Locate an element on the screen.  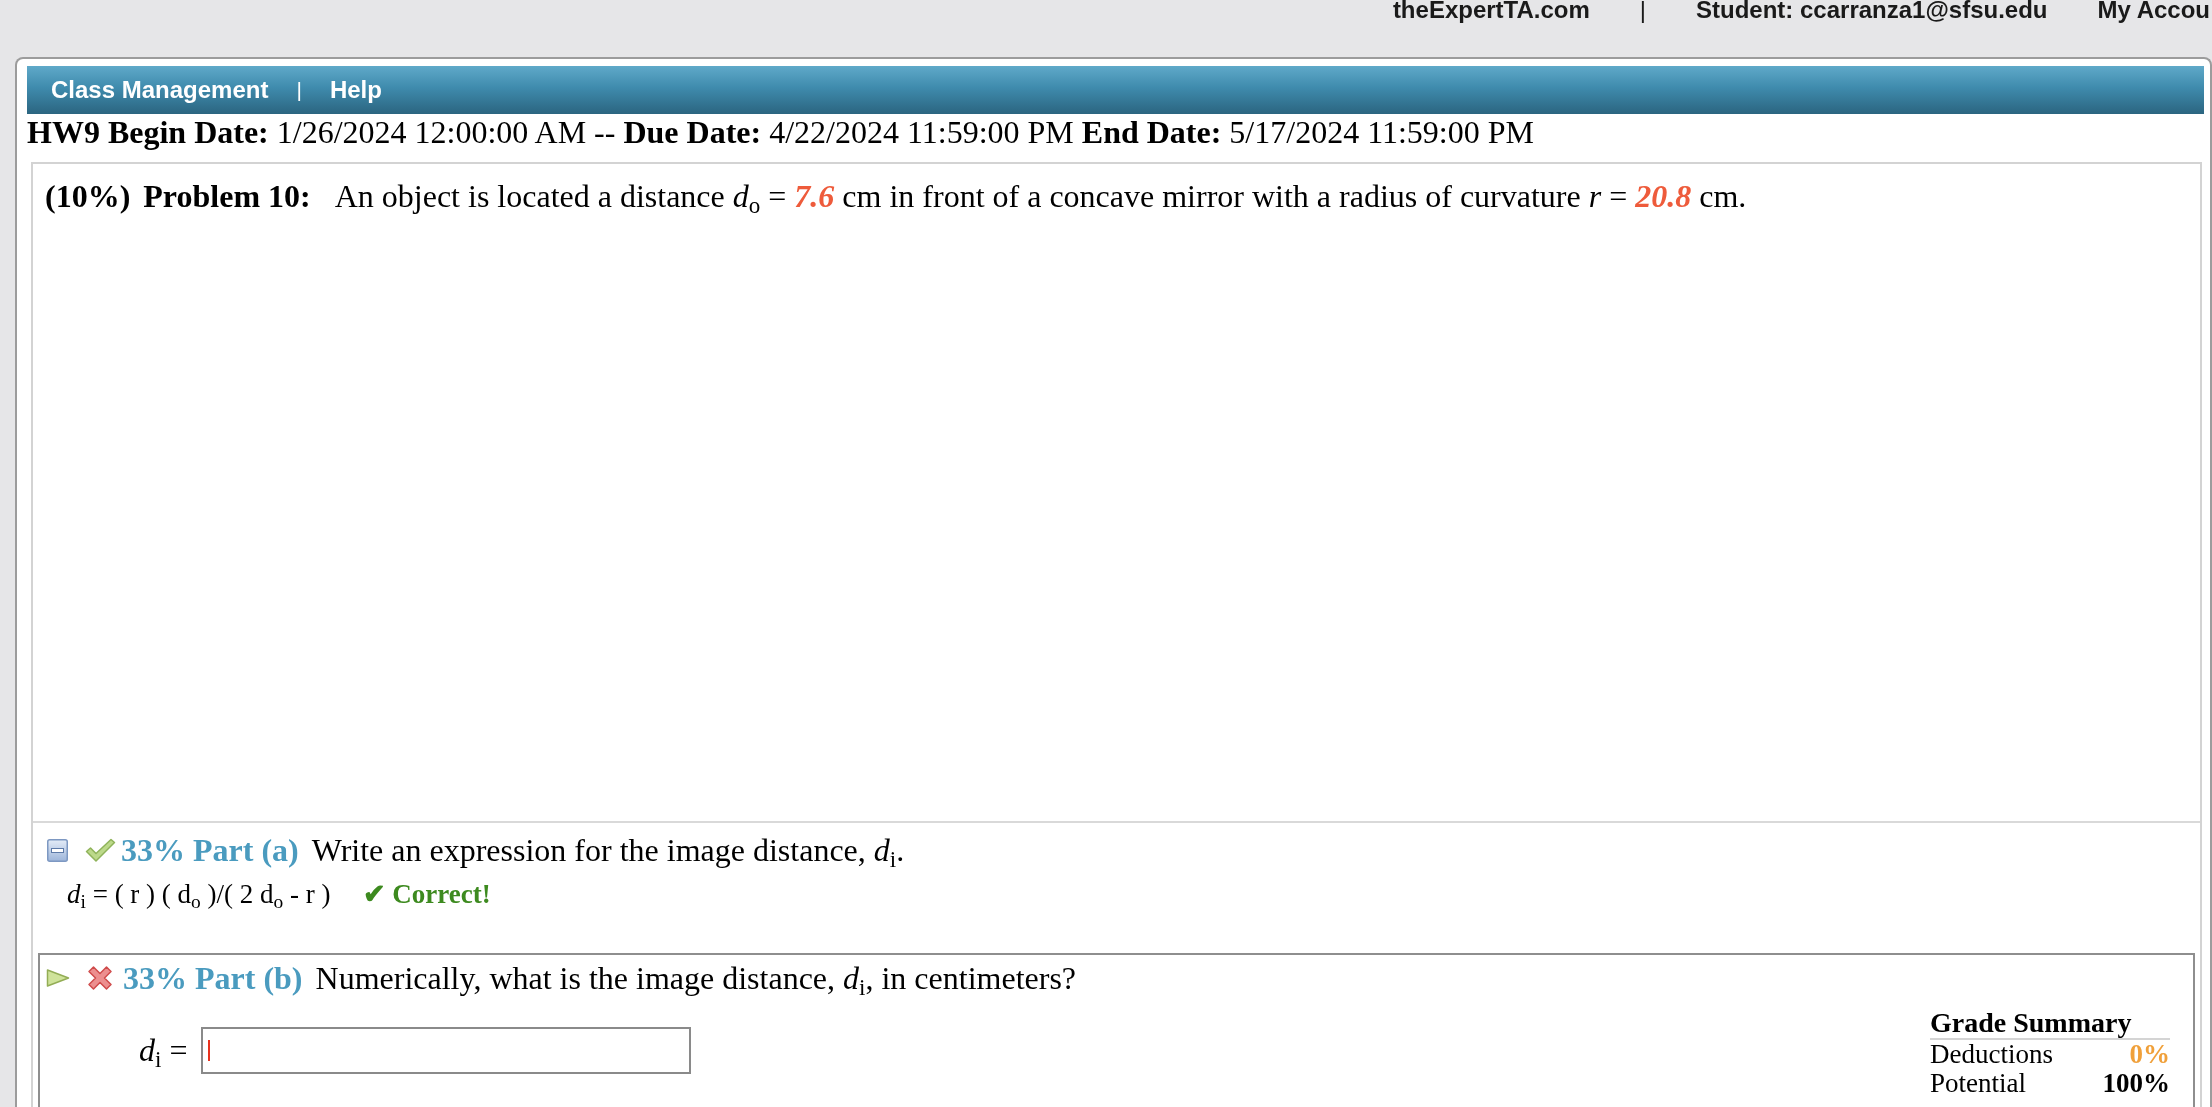
summary-title: Grade Summary is located at coordinates (2050, 1024).